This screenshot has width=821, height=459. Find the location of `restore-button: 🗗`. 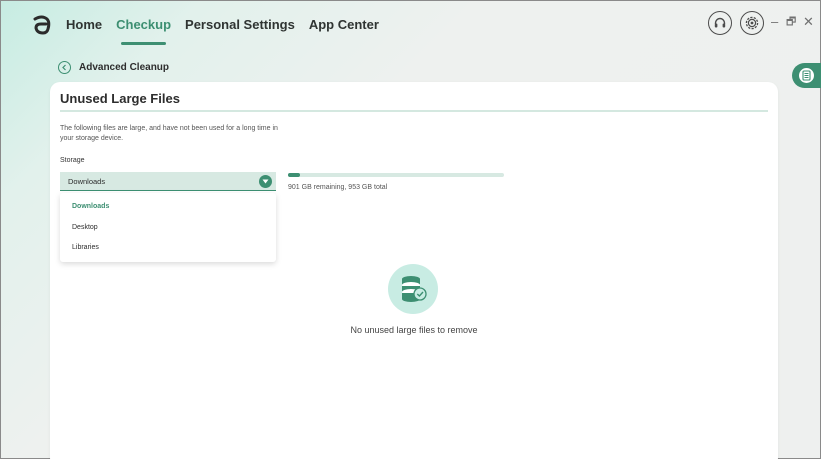

restore-button: 🗗 is located at coordinates (791, 22).